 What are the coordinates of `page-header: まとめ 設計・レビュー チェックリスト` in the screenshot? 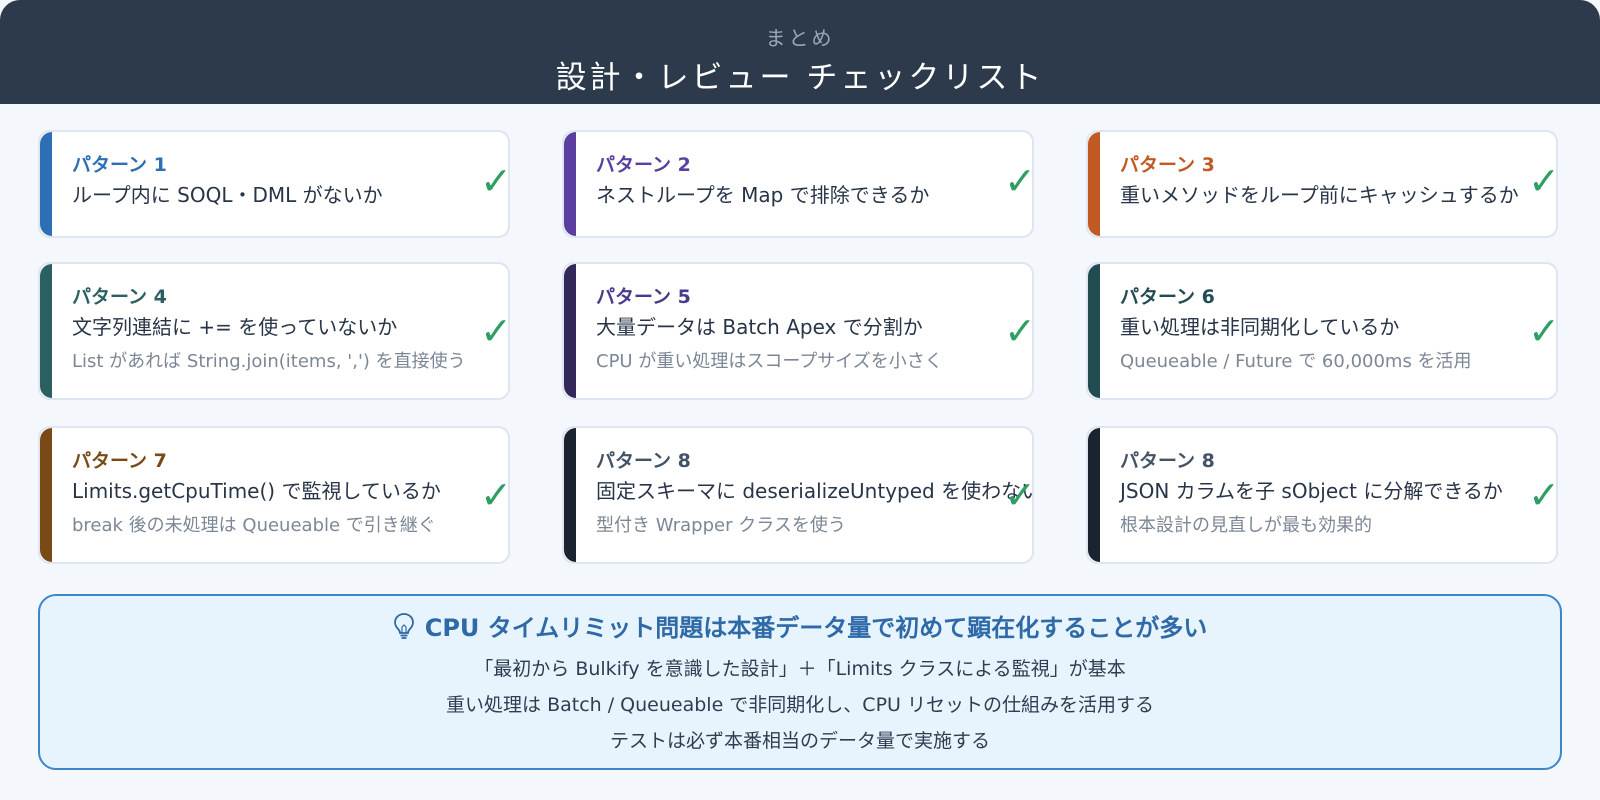 It's located at (800, 52).